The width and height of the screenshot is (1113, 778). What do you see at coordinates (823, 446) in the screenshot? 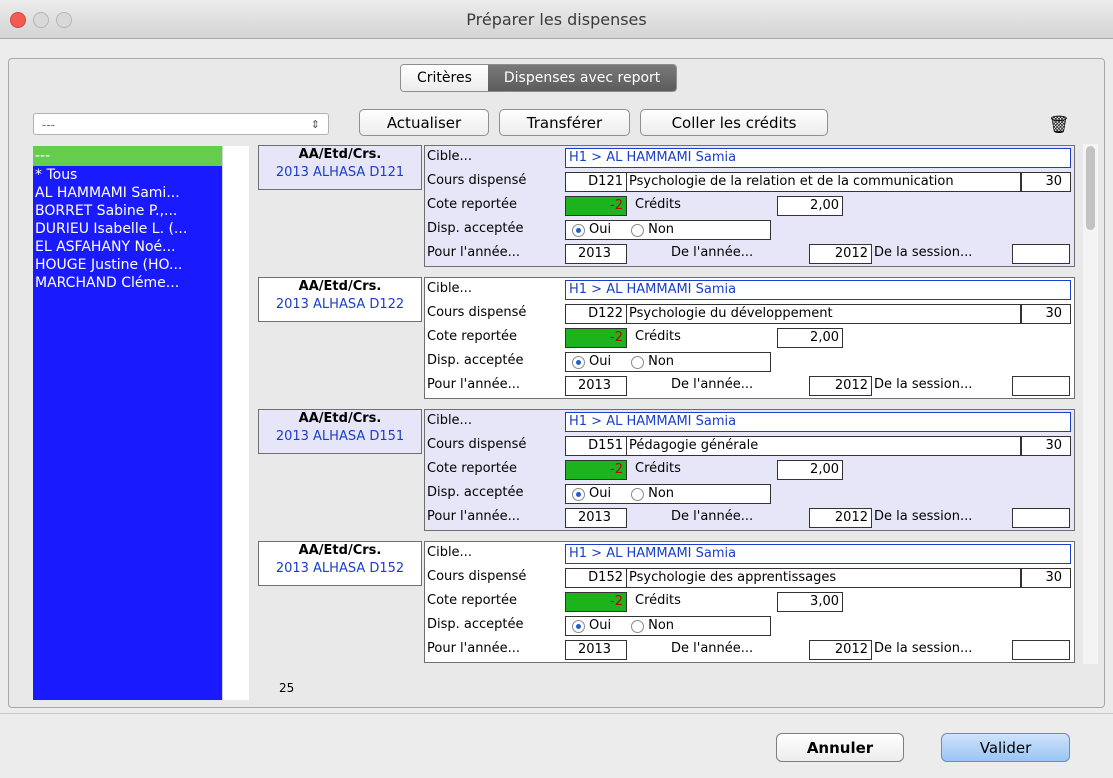
I see `course-name-field: Pédagogie générale` at bounding box center [823, 446].